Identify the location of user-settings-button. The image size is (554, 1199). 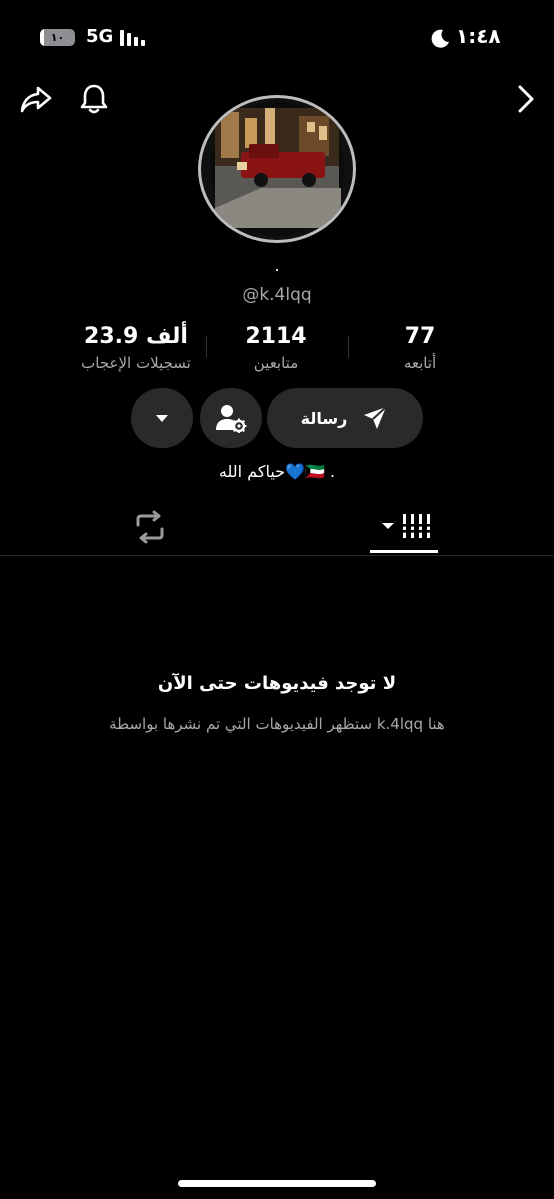
(231, 418).